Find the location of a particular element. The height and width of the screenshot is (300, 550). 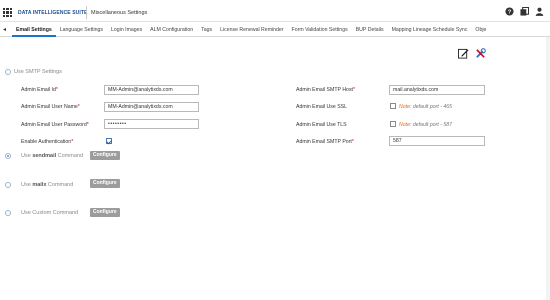

tab-license-renewal-reminder: License Renewal Reminder is located at coordinates (251, 30).